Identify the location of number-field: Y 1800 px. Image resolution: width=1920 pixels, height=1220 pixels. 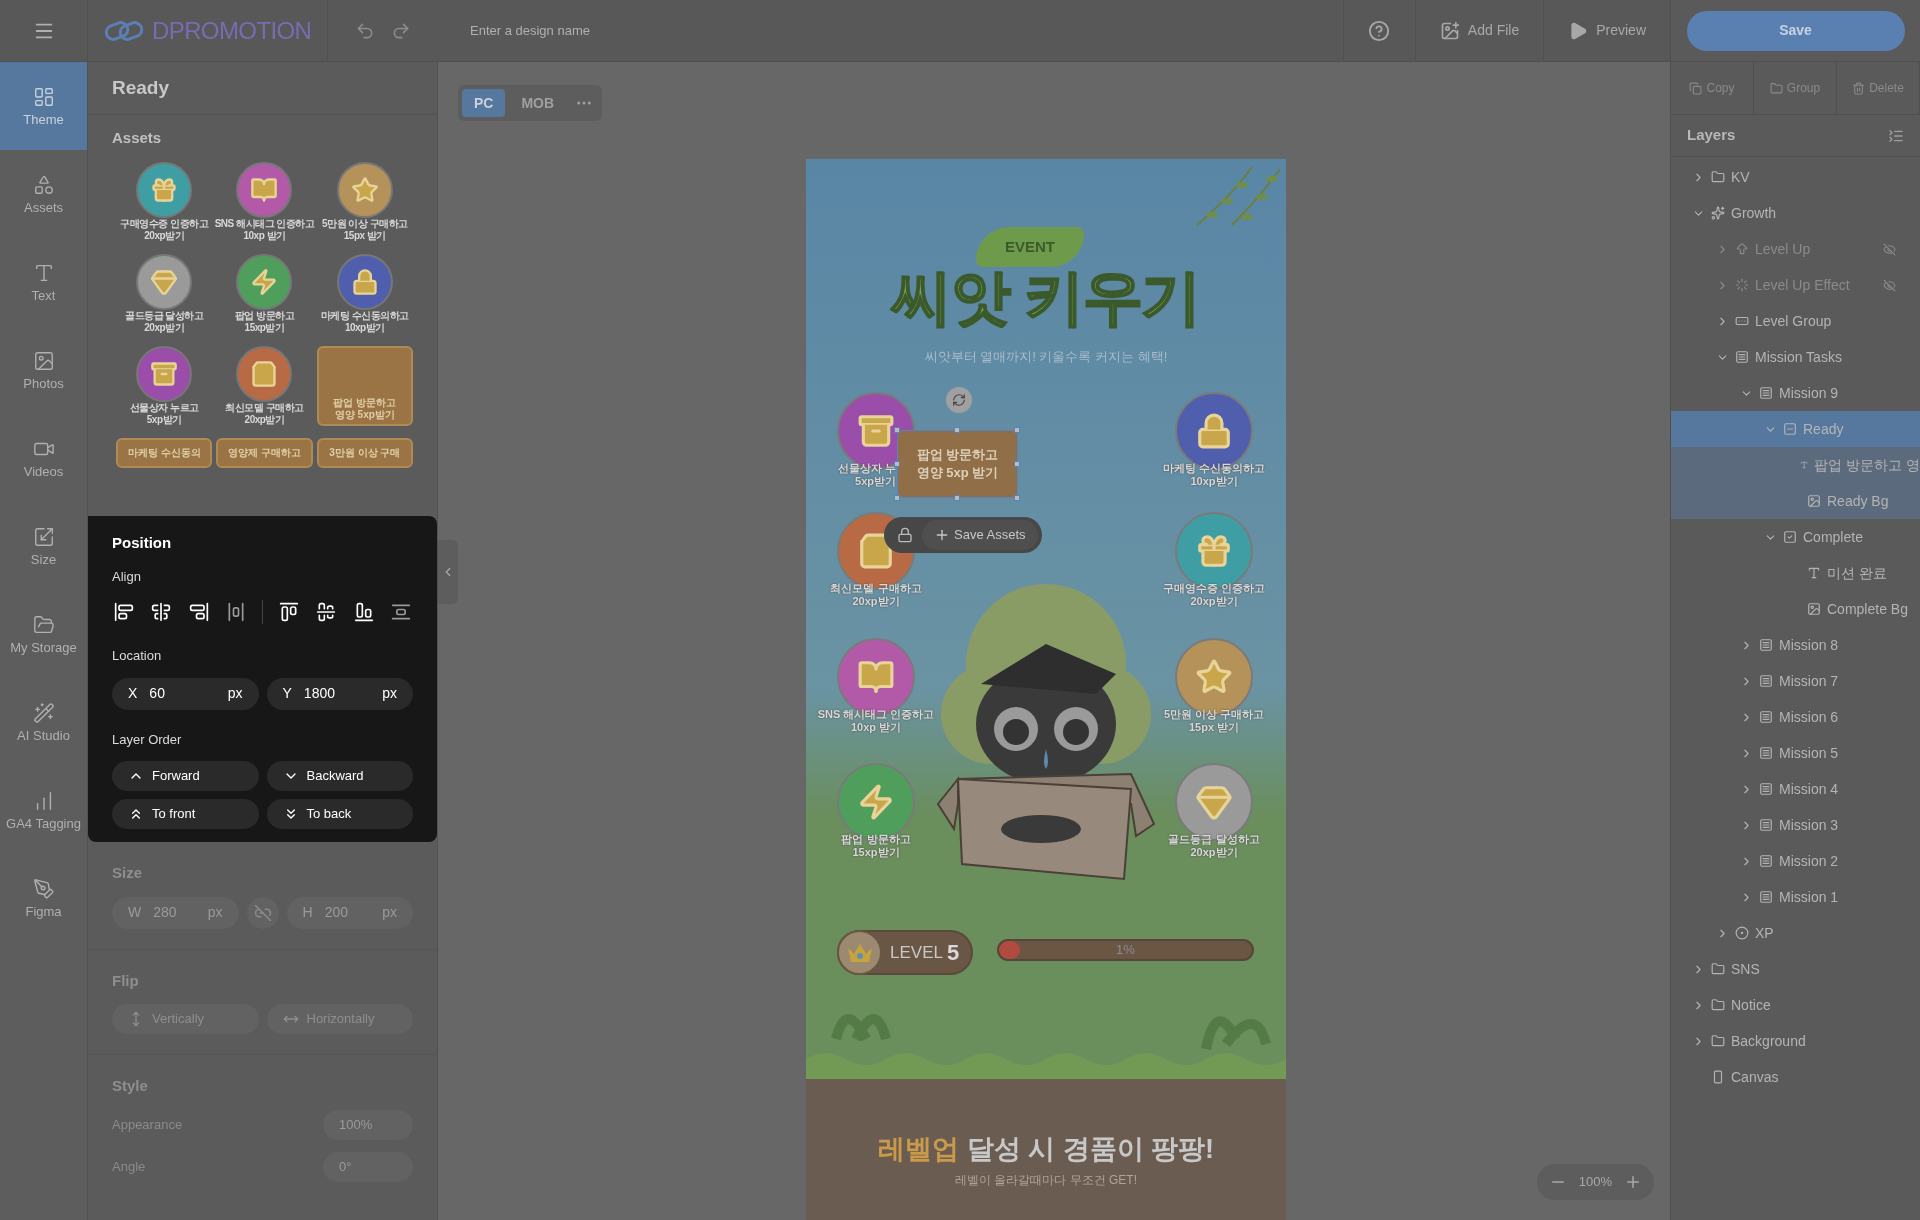
(339, 693).